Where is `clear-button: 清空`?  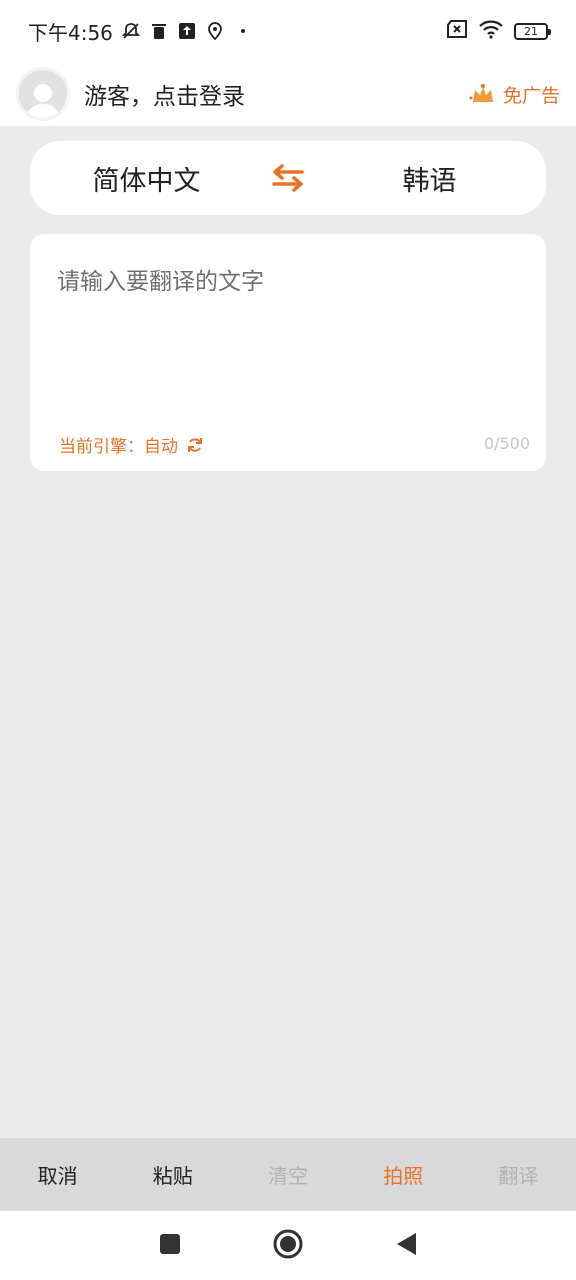 clear-button: 清空 is located at coordinates (287, 1174).